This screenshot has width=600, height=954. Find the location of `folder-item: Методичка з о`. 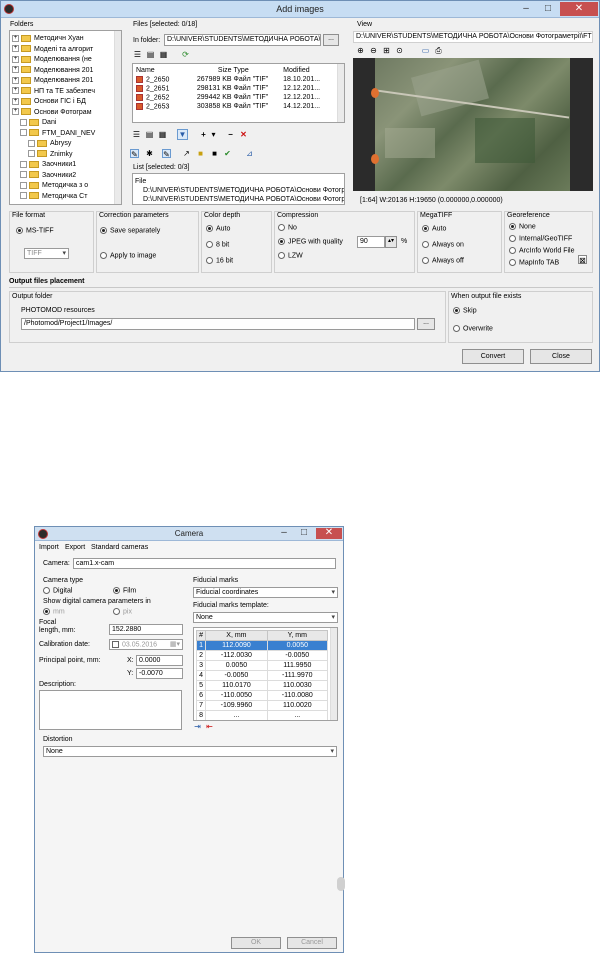

folder-item: Методичка з о is located at coordinates (54, 185).